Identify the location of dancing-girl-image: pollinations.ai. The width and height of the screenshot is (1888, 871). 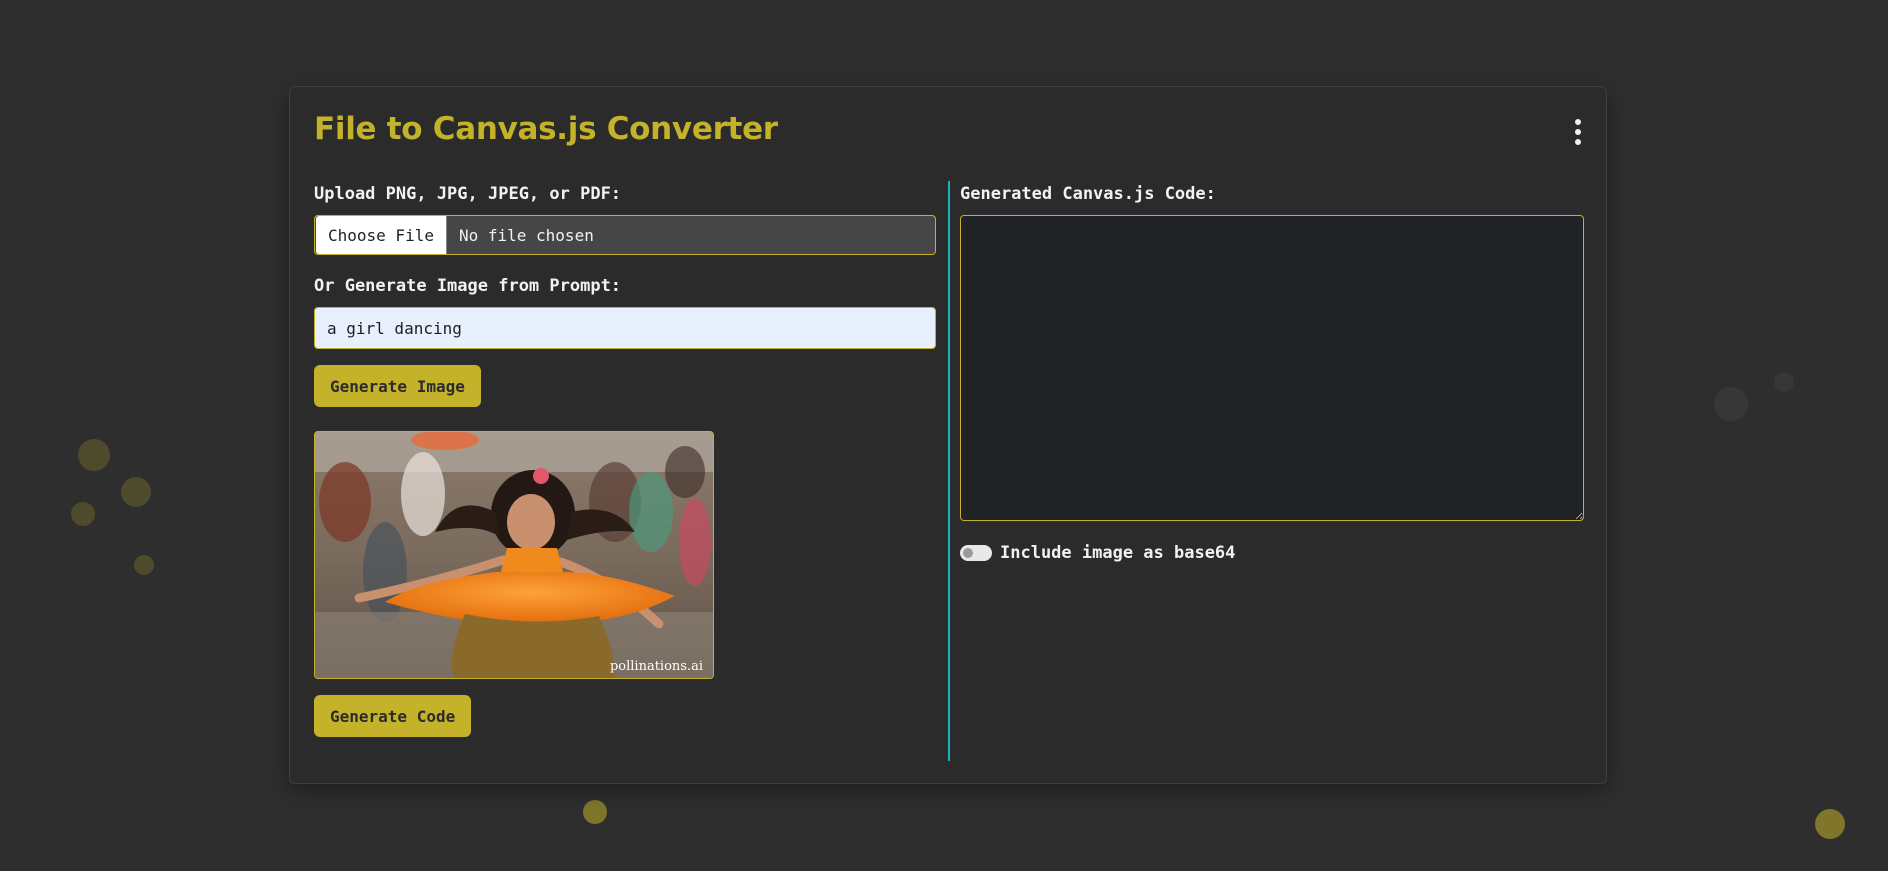
(514, 555).